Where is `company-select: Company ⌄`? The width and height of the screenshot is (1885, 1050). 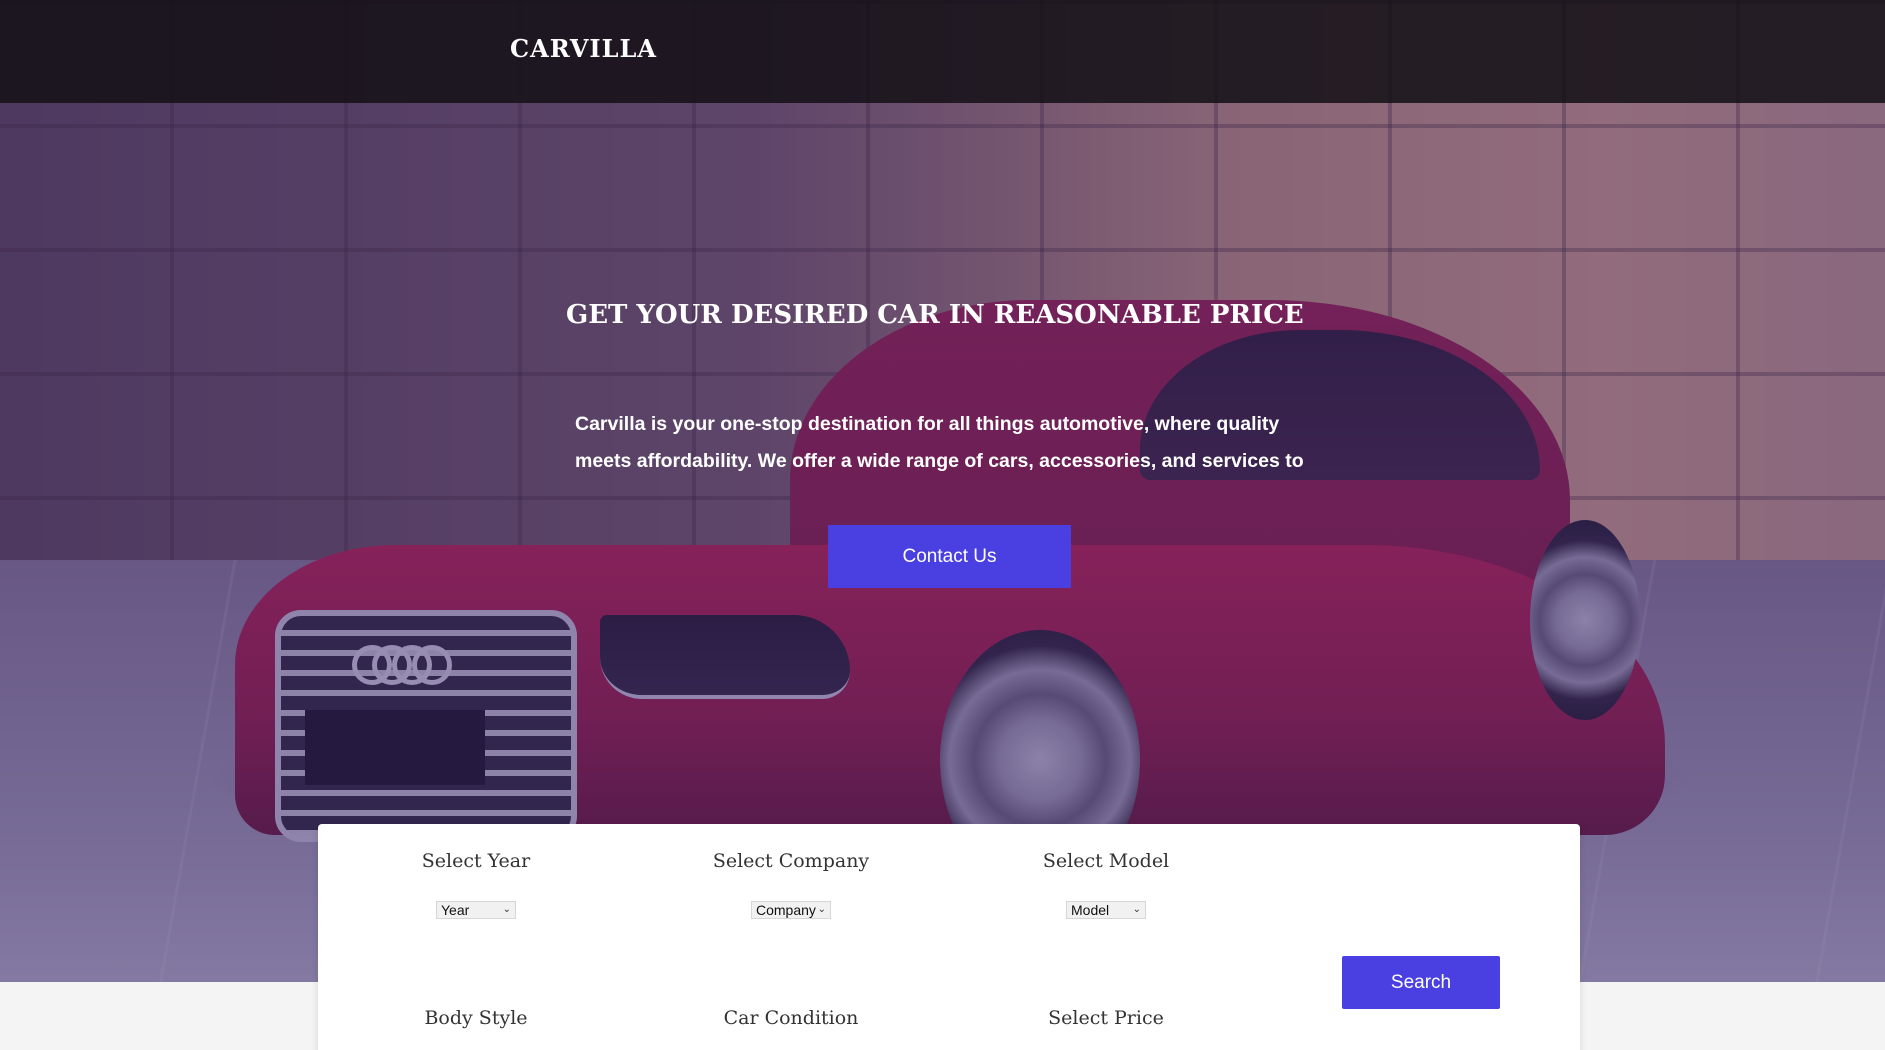 company-select: Company ⌄ is located at coordinates (791, 910).